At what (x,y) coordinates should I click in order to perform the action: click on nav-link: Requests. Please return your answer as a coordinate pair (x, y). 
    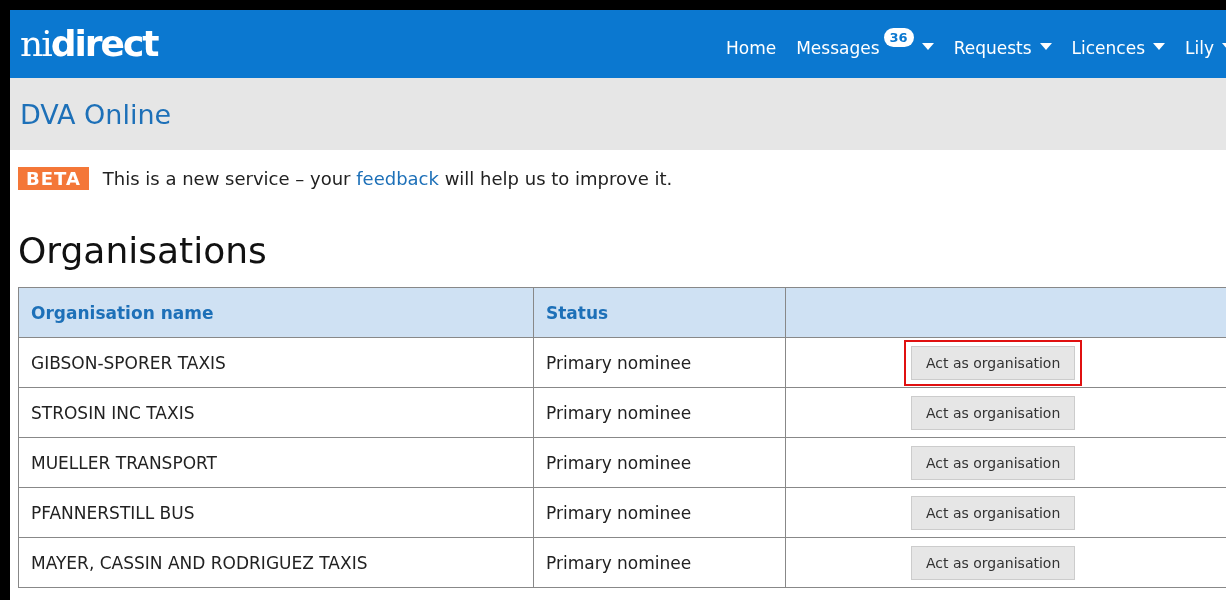
    Looking at the image, I should click on (1002, 44).